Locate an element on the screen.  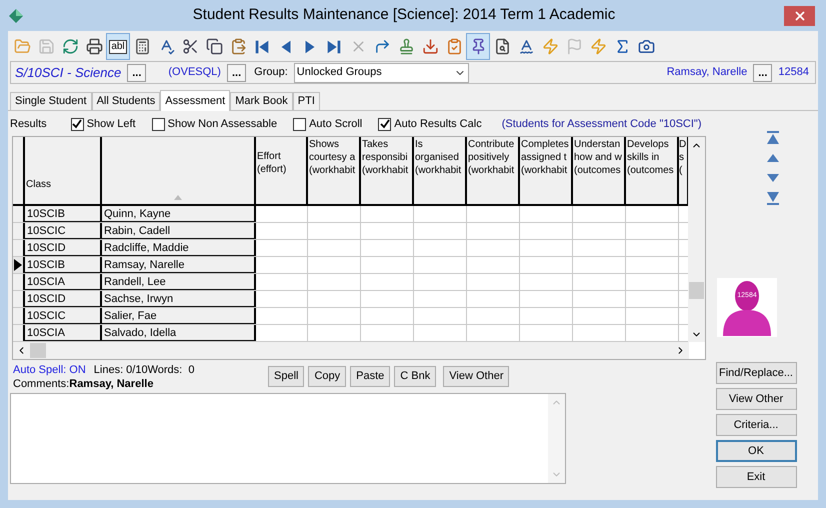
toolbar-button: abl is located at coordinates (118, 46).